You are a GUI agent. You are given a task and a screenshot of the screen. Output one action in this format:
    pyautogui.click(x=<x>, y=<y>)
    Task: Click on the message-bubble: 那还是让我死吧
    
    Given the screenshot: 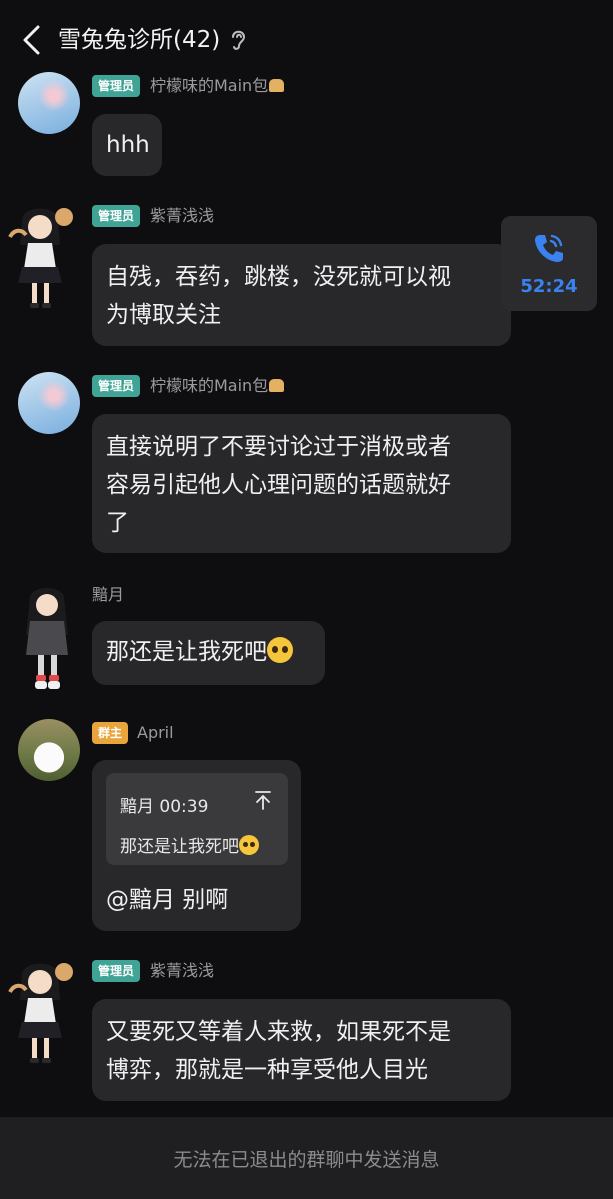 What is the action you would take?
    pyautogui.click(x=208, y=653)
    